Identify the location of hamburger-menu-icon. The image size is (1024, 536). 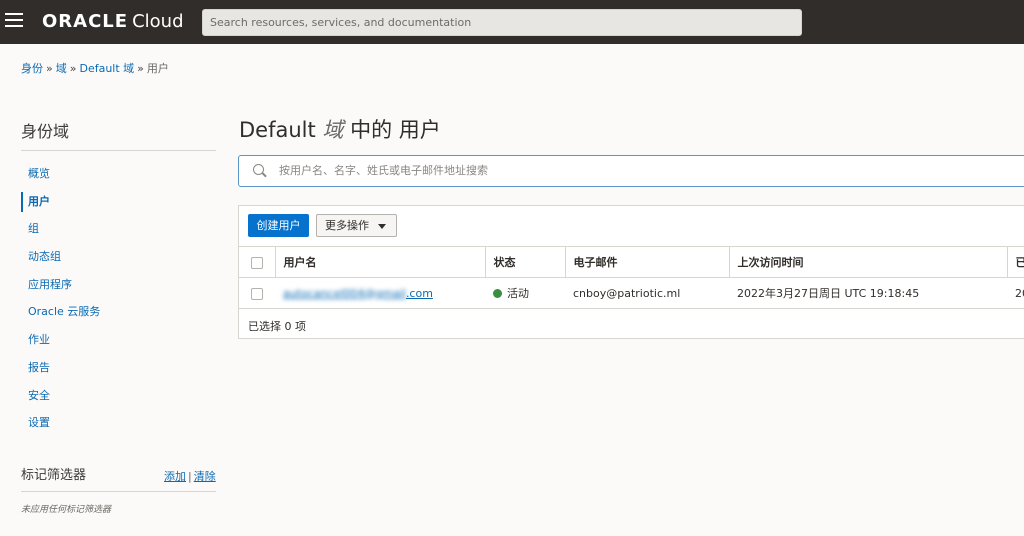
(14, 21).